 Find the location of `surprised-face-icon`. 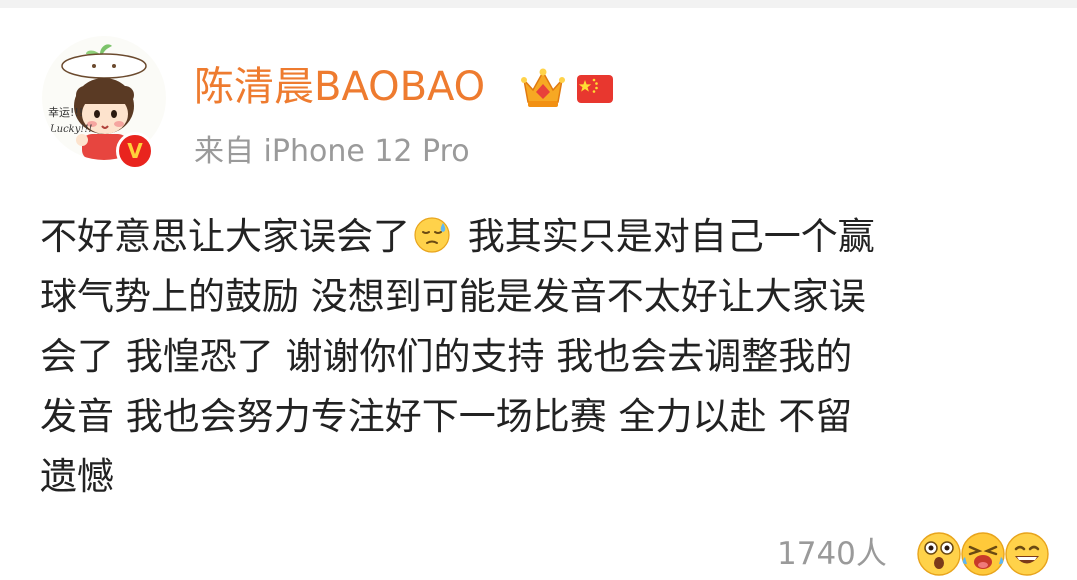

surprised-face-icon is located at coordinates (939, 554).